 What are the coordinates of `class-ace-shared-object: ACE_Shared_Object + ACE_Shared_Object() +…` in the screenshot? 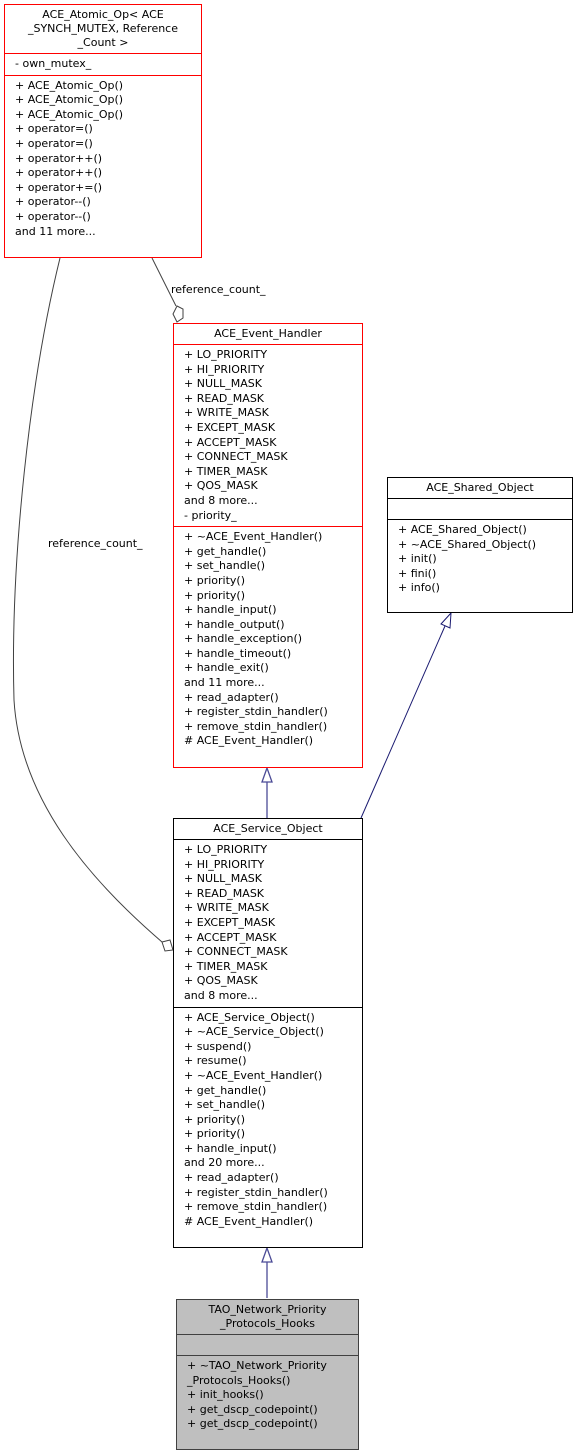 It's located at (480, 545).